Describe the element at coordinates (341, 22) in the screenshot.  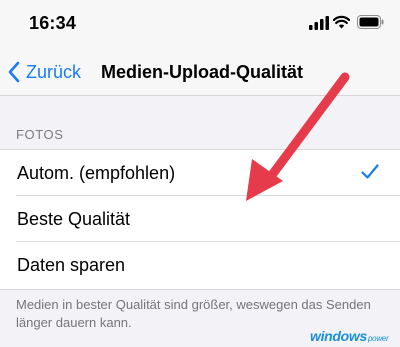
I see `wifi-icon` at that location.